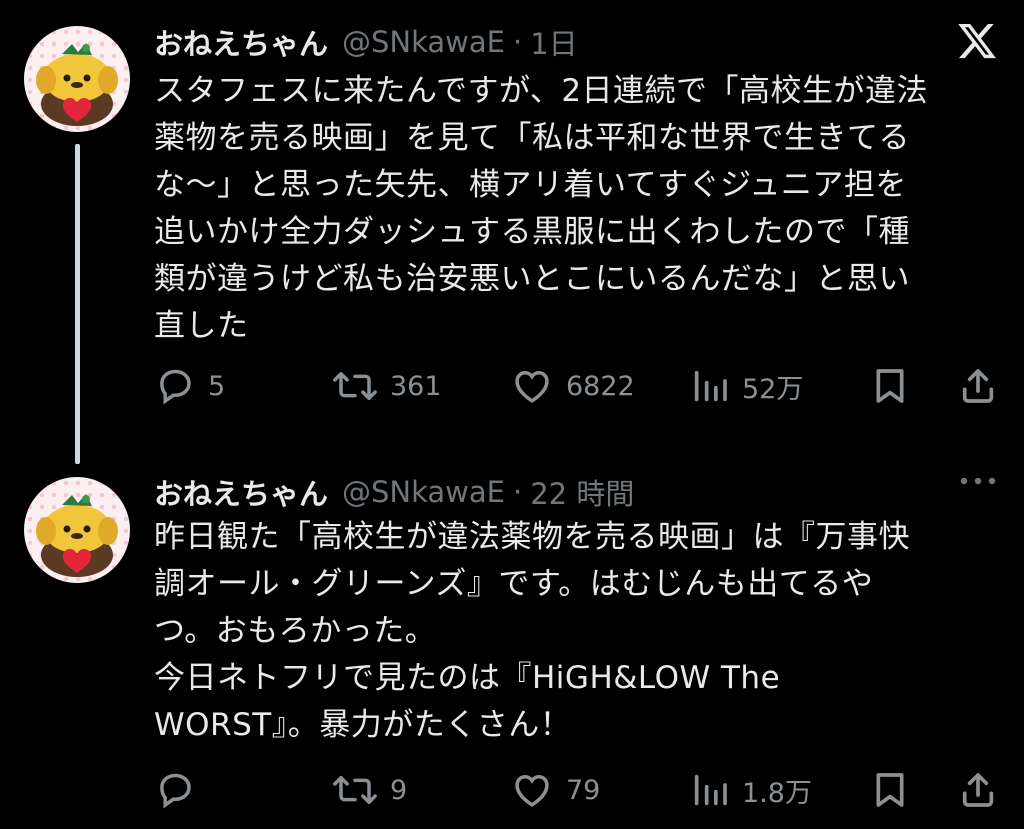 The width and height of the screenshot is (1024, 829). What do you see at coordinates (416, 386) in the screenshot?
I see `repost-count: 361` at bounding box center [416, 386].